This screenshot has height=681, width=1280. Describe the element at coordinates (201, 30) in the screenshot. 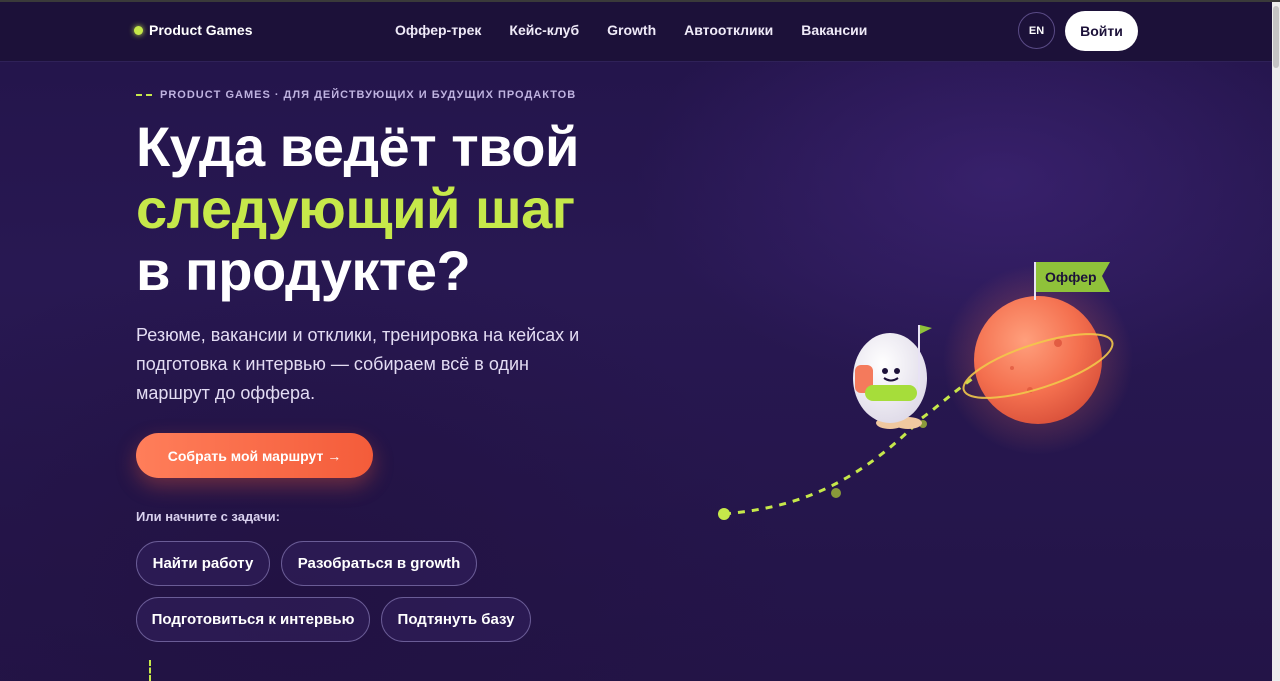

I see `logo-text: Product Games` at that location.